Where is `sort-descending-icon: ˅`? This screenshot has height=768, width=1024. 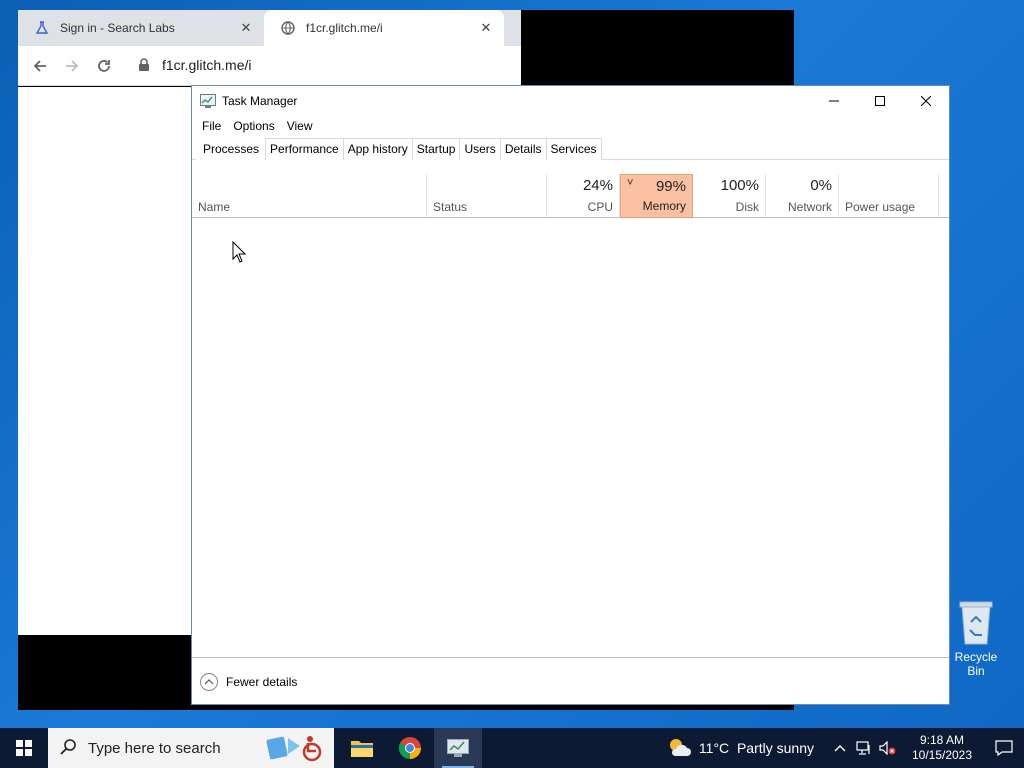
sort-descending-icon: ˅ is located at coordinates (630, 183).